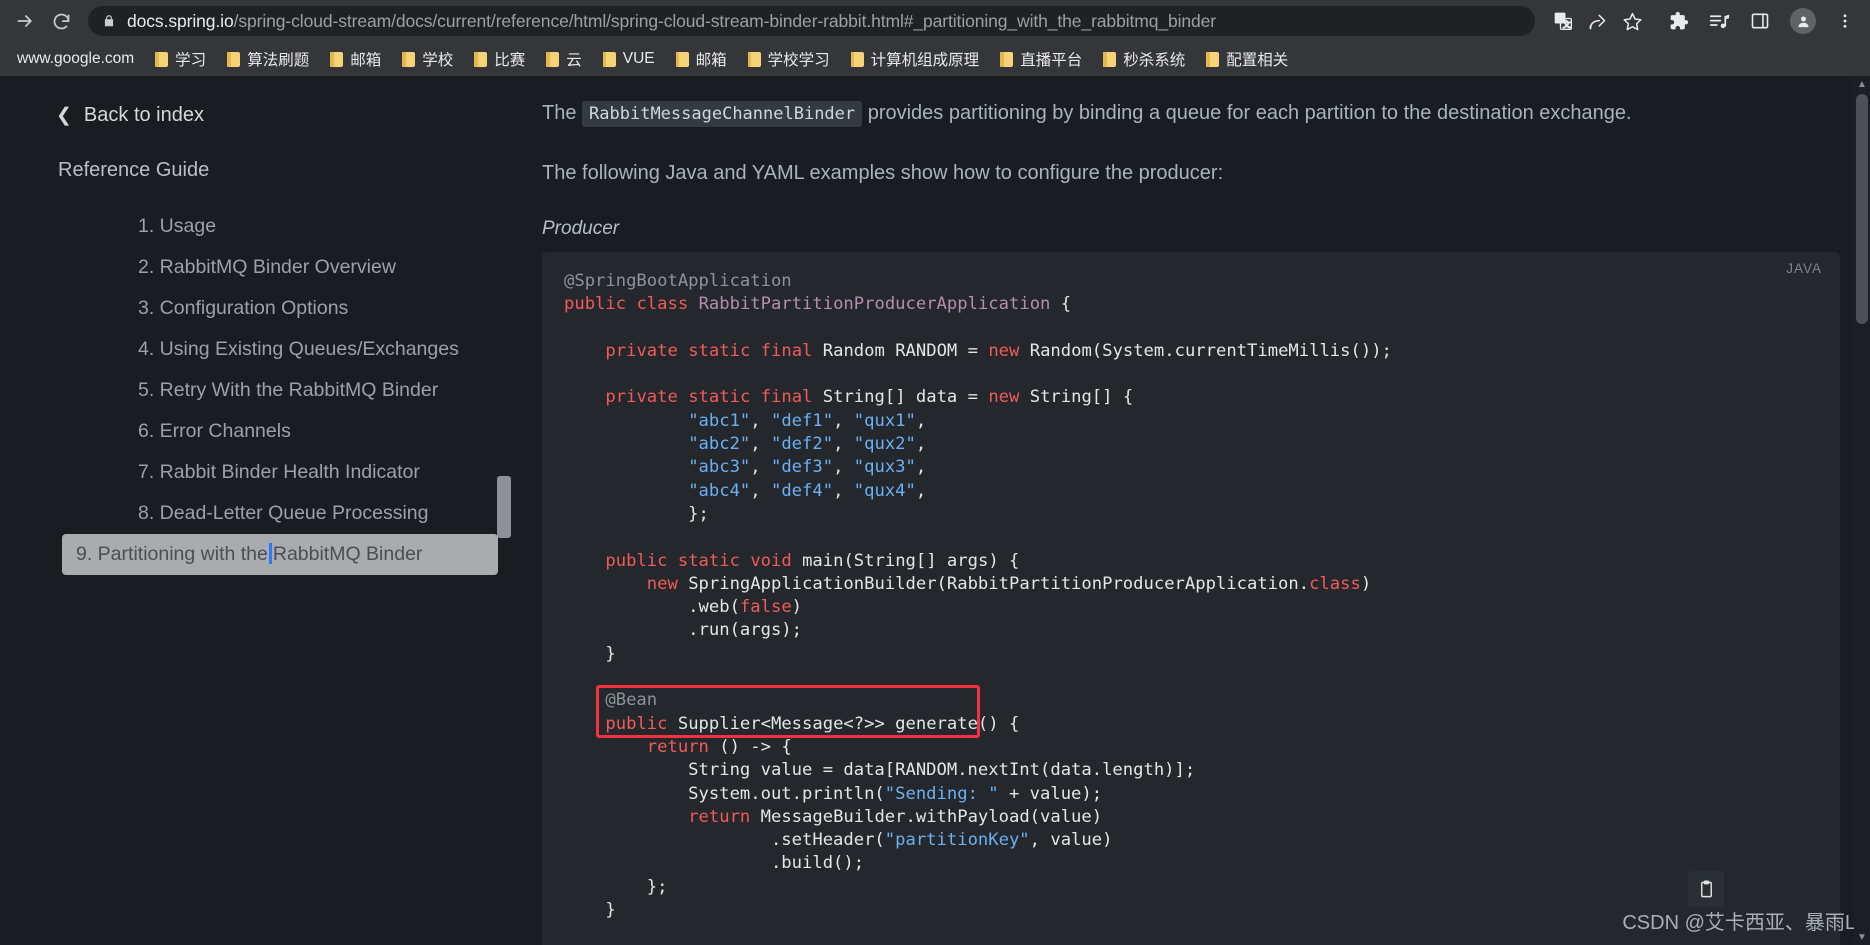 This screenshot has height=945, width=1870. I want to click on share-icon, so click(1597, 21).